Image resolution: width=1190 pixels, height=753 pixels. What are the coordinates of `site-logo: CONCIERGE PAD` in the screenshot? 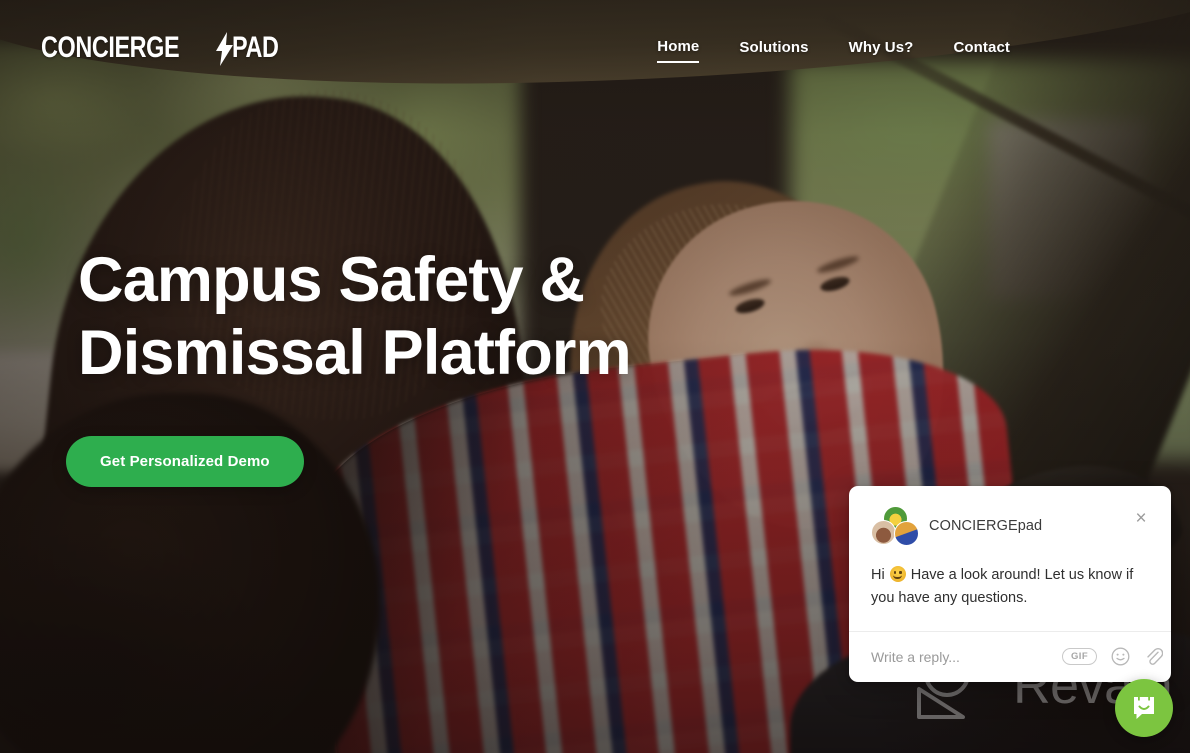 It's located at (166, 48).